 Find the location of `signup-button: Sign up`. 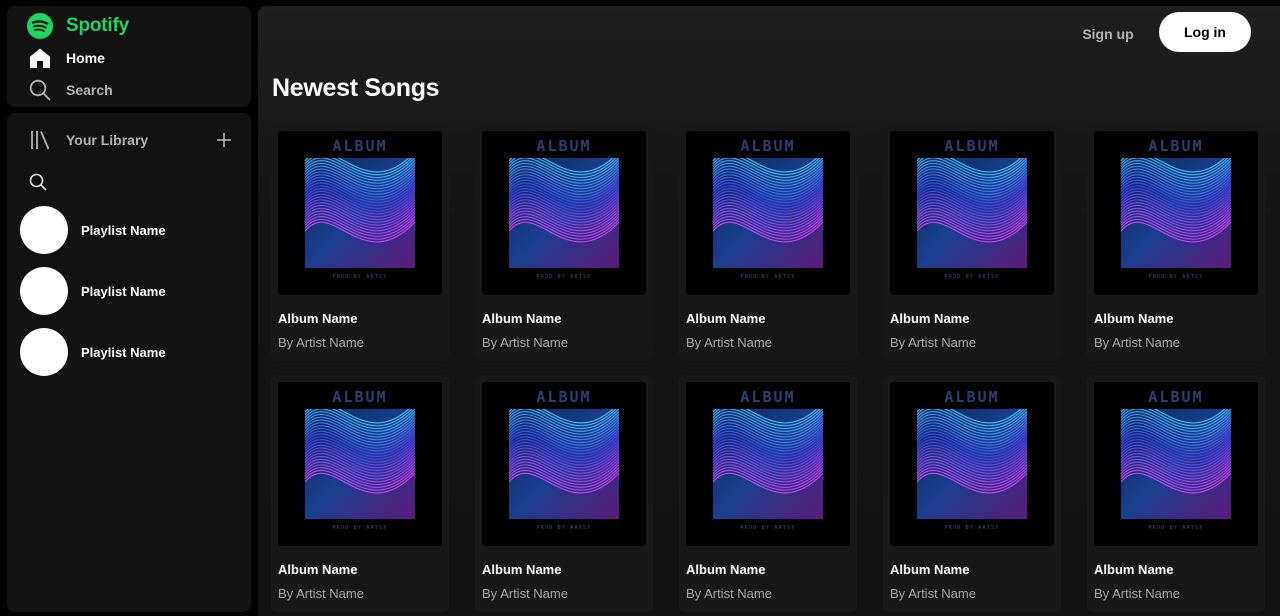

signup-button: Sign up is located at coordinates (1108, 34).